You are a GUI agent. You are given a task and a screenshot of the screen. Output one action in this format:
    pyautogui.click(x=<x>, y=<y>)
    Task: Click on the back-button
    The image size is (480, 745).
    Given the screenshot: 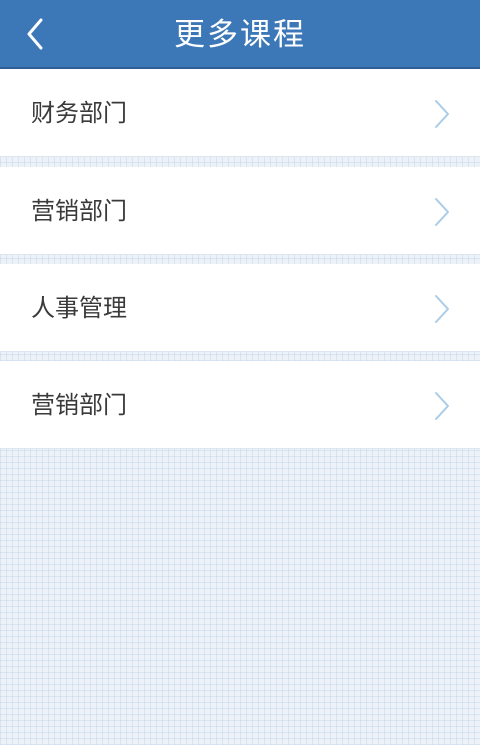 What is the action you would take?
    pyautogui.click(x=40, y=34)
    